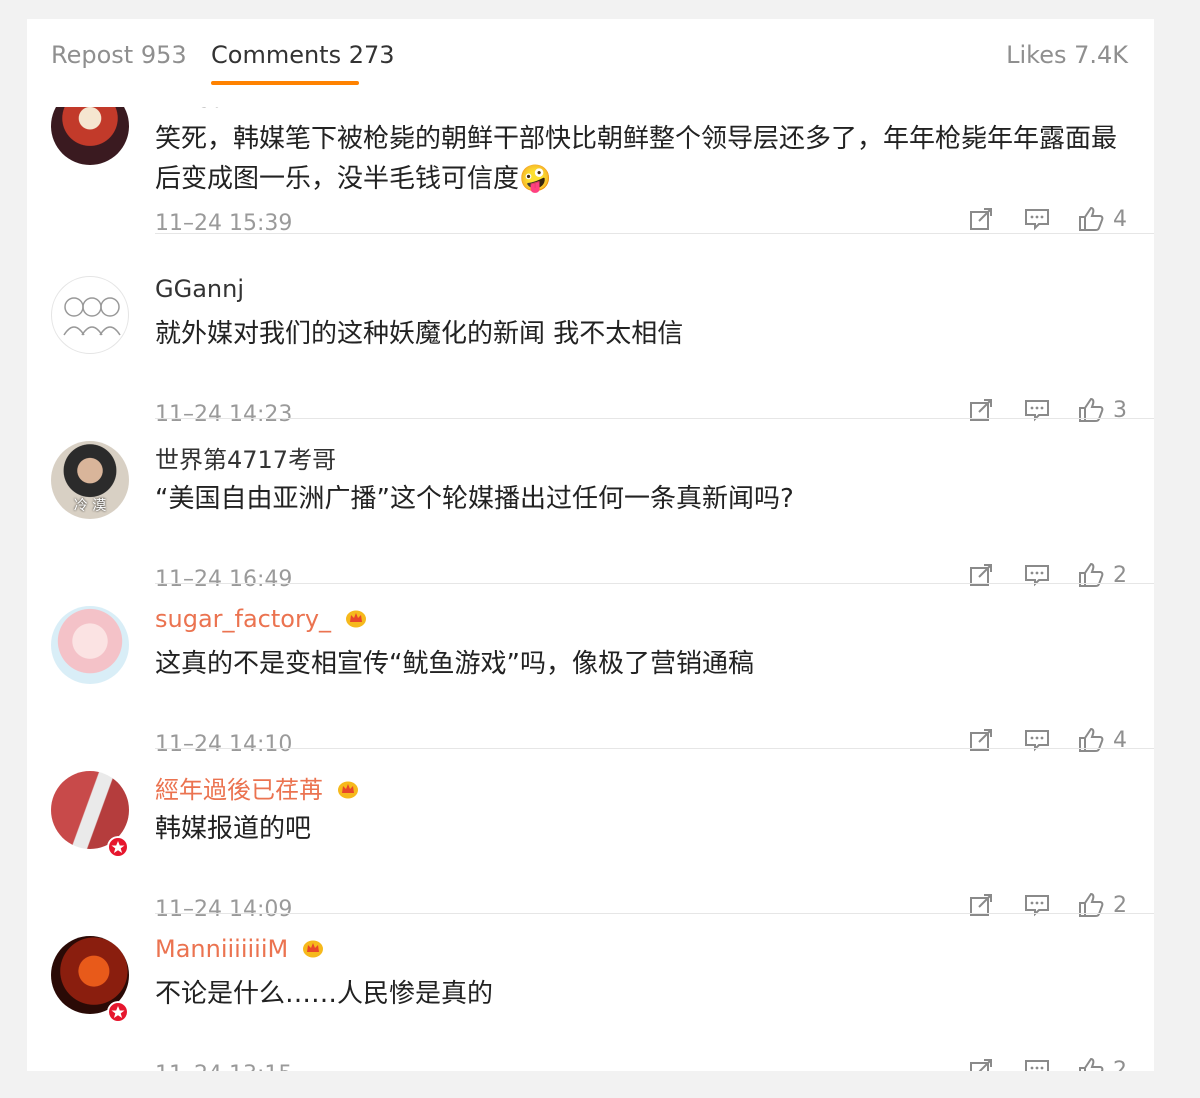 The height and width of the screenshot is (1098, 1200). I want to click on user-avatar: 冷 漠, so click(90, 480).